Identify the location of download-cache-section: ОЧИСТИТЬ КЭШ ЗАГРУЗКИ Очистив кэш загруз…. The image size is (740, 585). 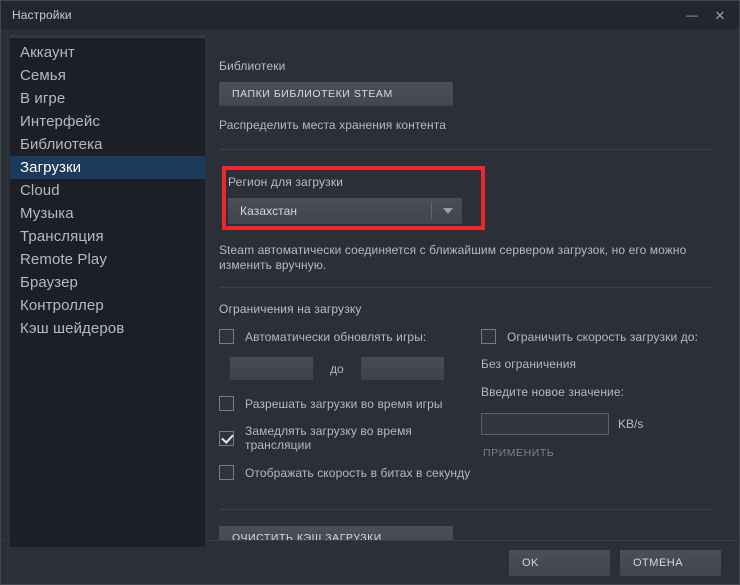
(466, 533).